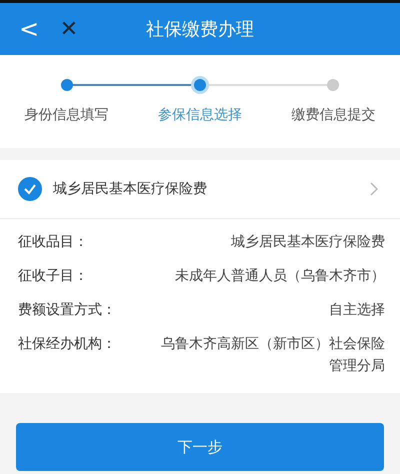 The height and width of the screenshot is (474, 400). What do you see at coordinates (308, 242) in the screenshot?
I see `field-value: 城乡居民基本医疗保险费` at bounding box center [308, 242].